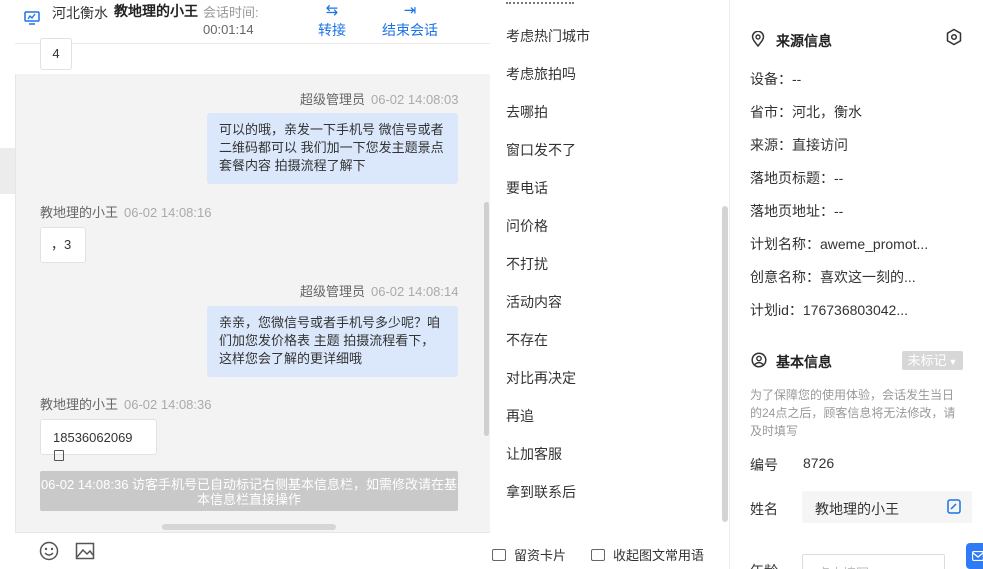 The image size is (983, 569). Describe the element at coordinates (927, 360) in the screenshot. I see `tag-dropdown-label: 未标记` at that location.